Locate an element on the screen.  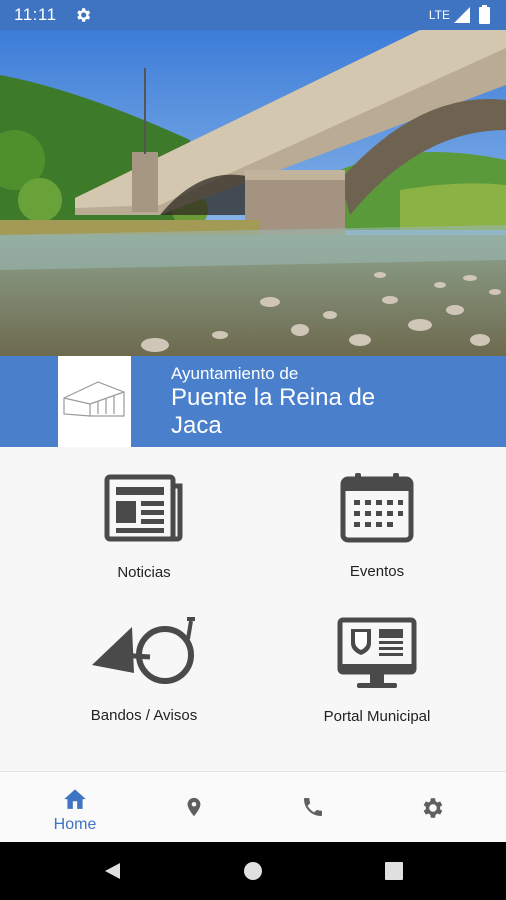
menu-item-bandos-avisos: Bandos / Avisos is located at coordinates (144, 682).